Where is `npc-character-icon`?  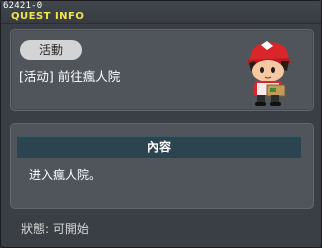
npc-character-icon is located at coordinates (269, 73).